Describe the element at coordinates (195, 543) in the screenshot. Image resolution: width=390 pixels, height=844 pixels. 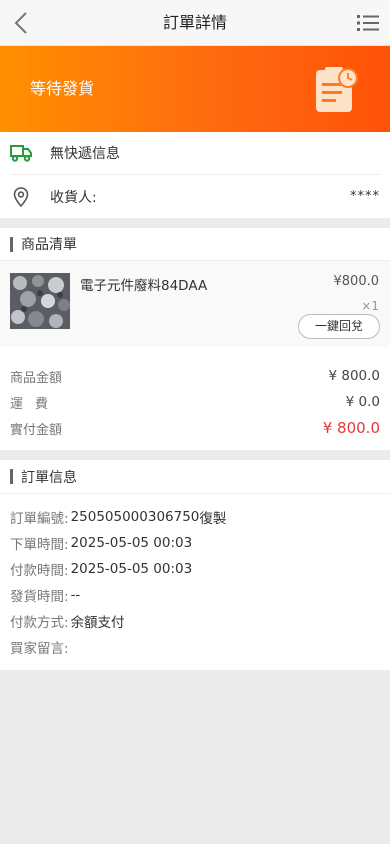
I see `order-time-row: 下單時間: 2025-05-05 00:03` at that location.